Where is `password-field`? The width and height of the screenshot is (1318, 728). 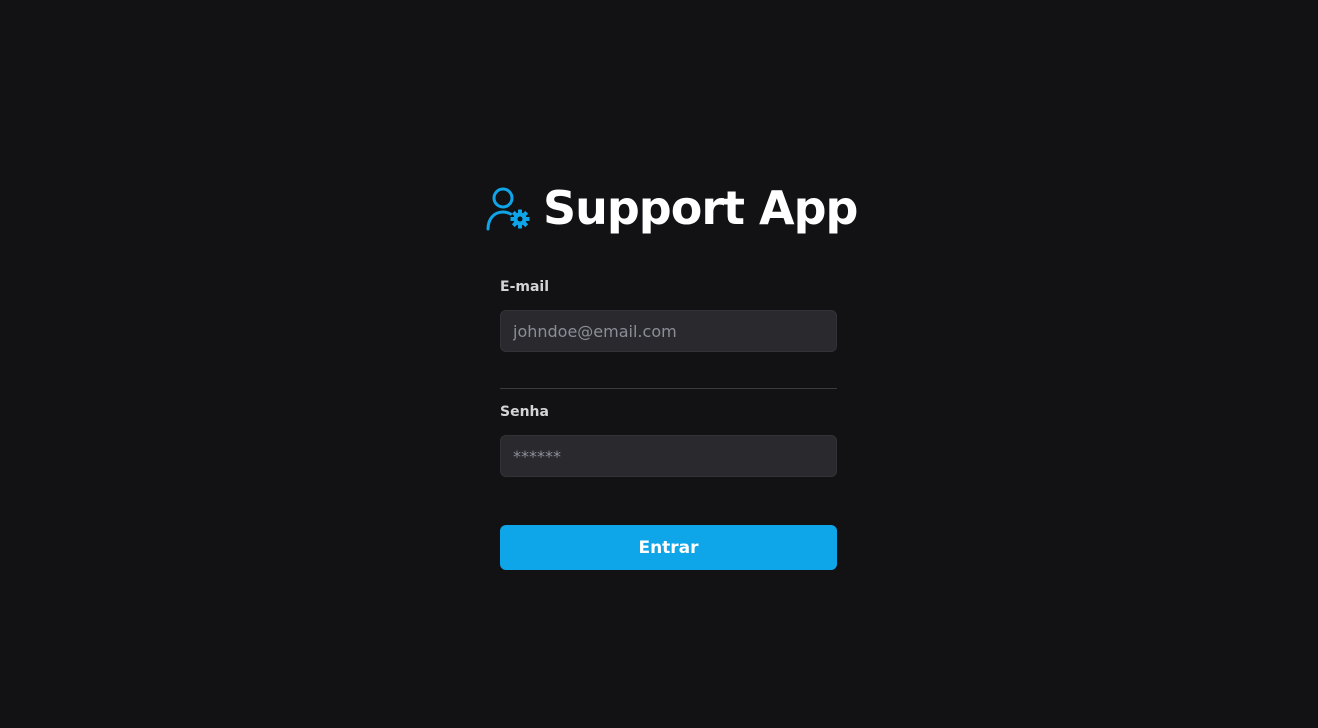
password-field is located at coordinates (668, 456).